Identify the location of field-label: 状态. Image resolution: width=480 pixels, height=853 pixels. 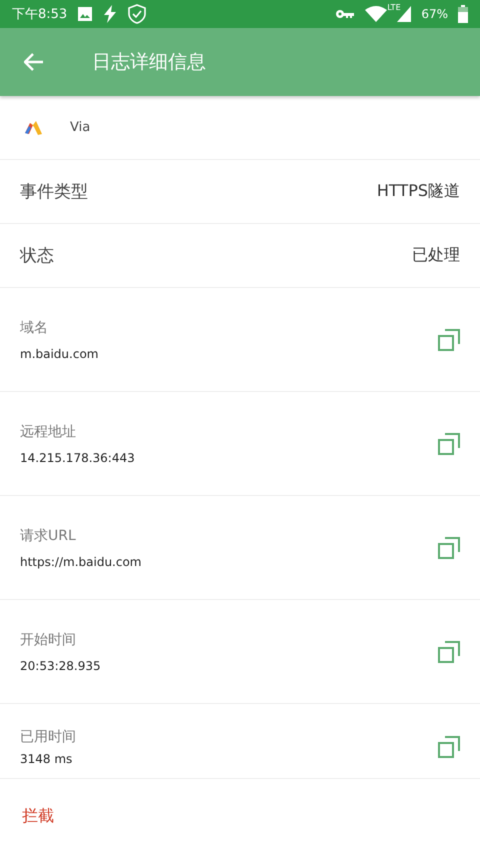
(37, 256).